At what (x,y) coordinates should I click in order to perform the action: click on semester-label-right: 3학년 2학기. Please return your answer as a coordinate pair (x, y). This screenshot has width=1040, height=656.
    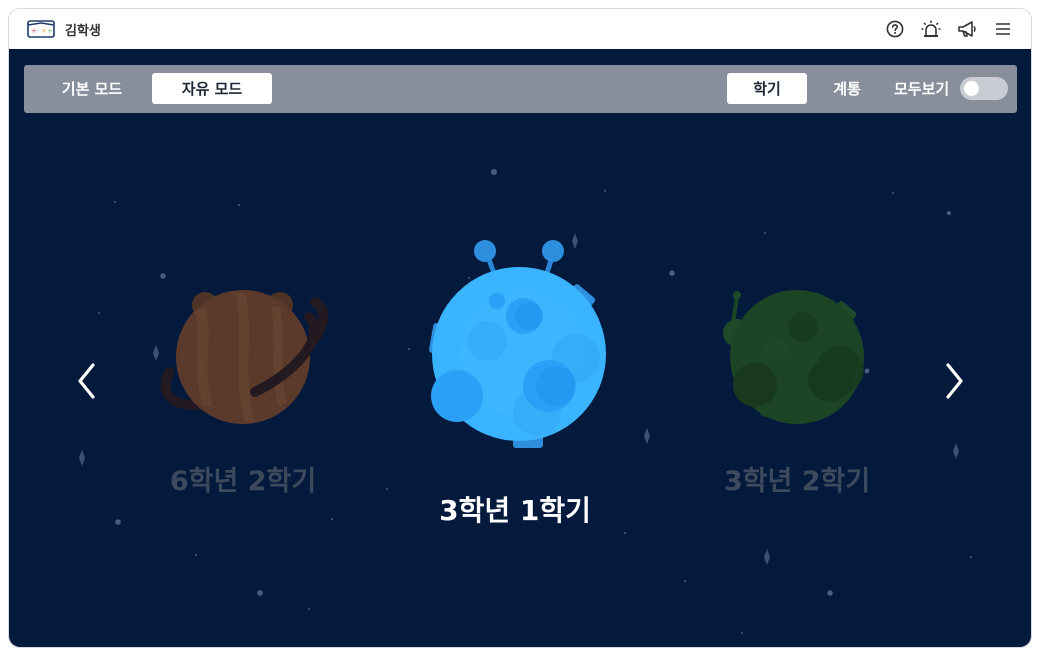
    Looking at the image, I should click on (797, 478).